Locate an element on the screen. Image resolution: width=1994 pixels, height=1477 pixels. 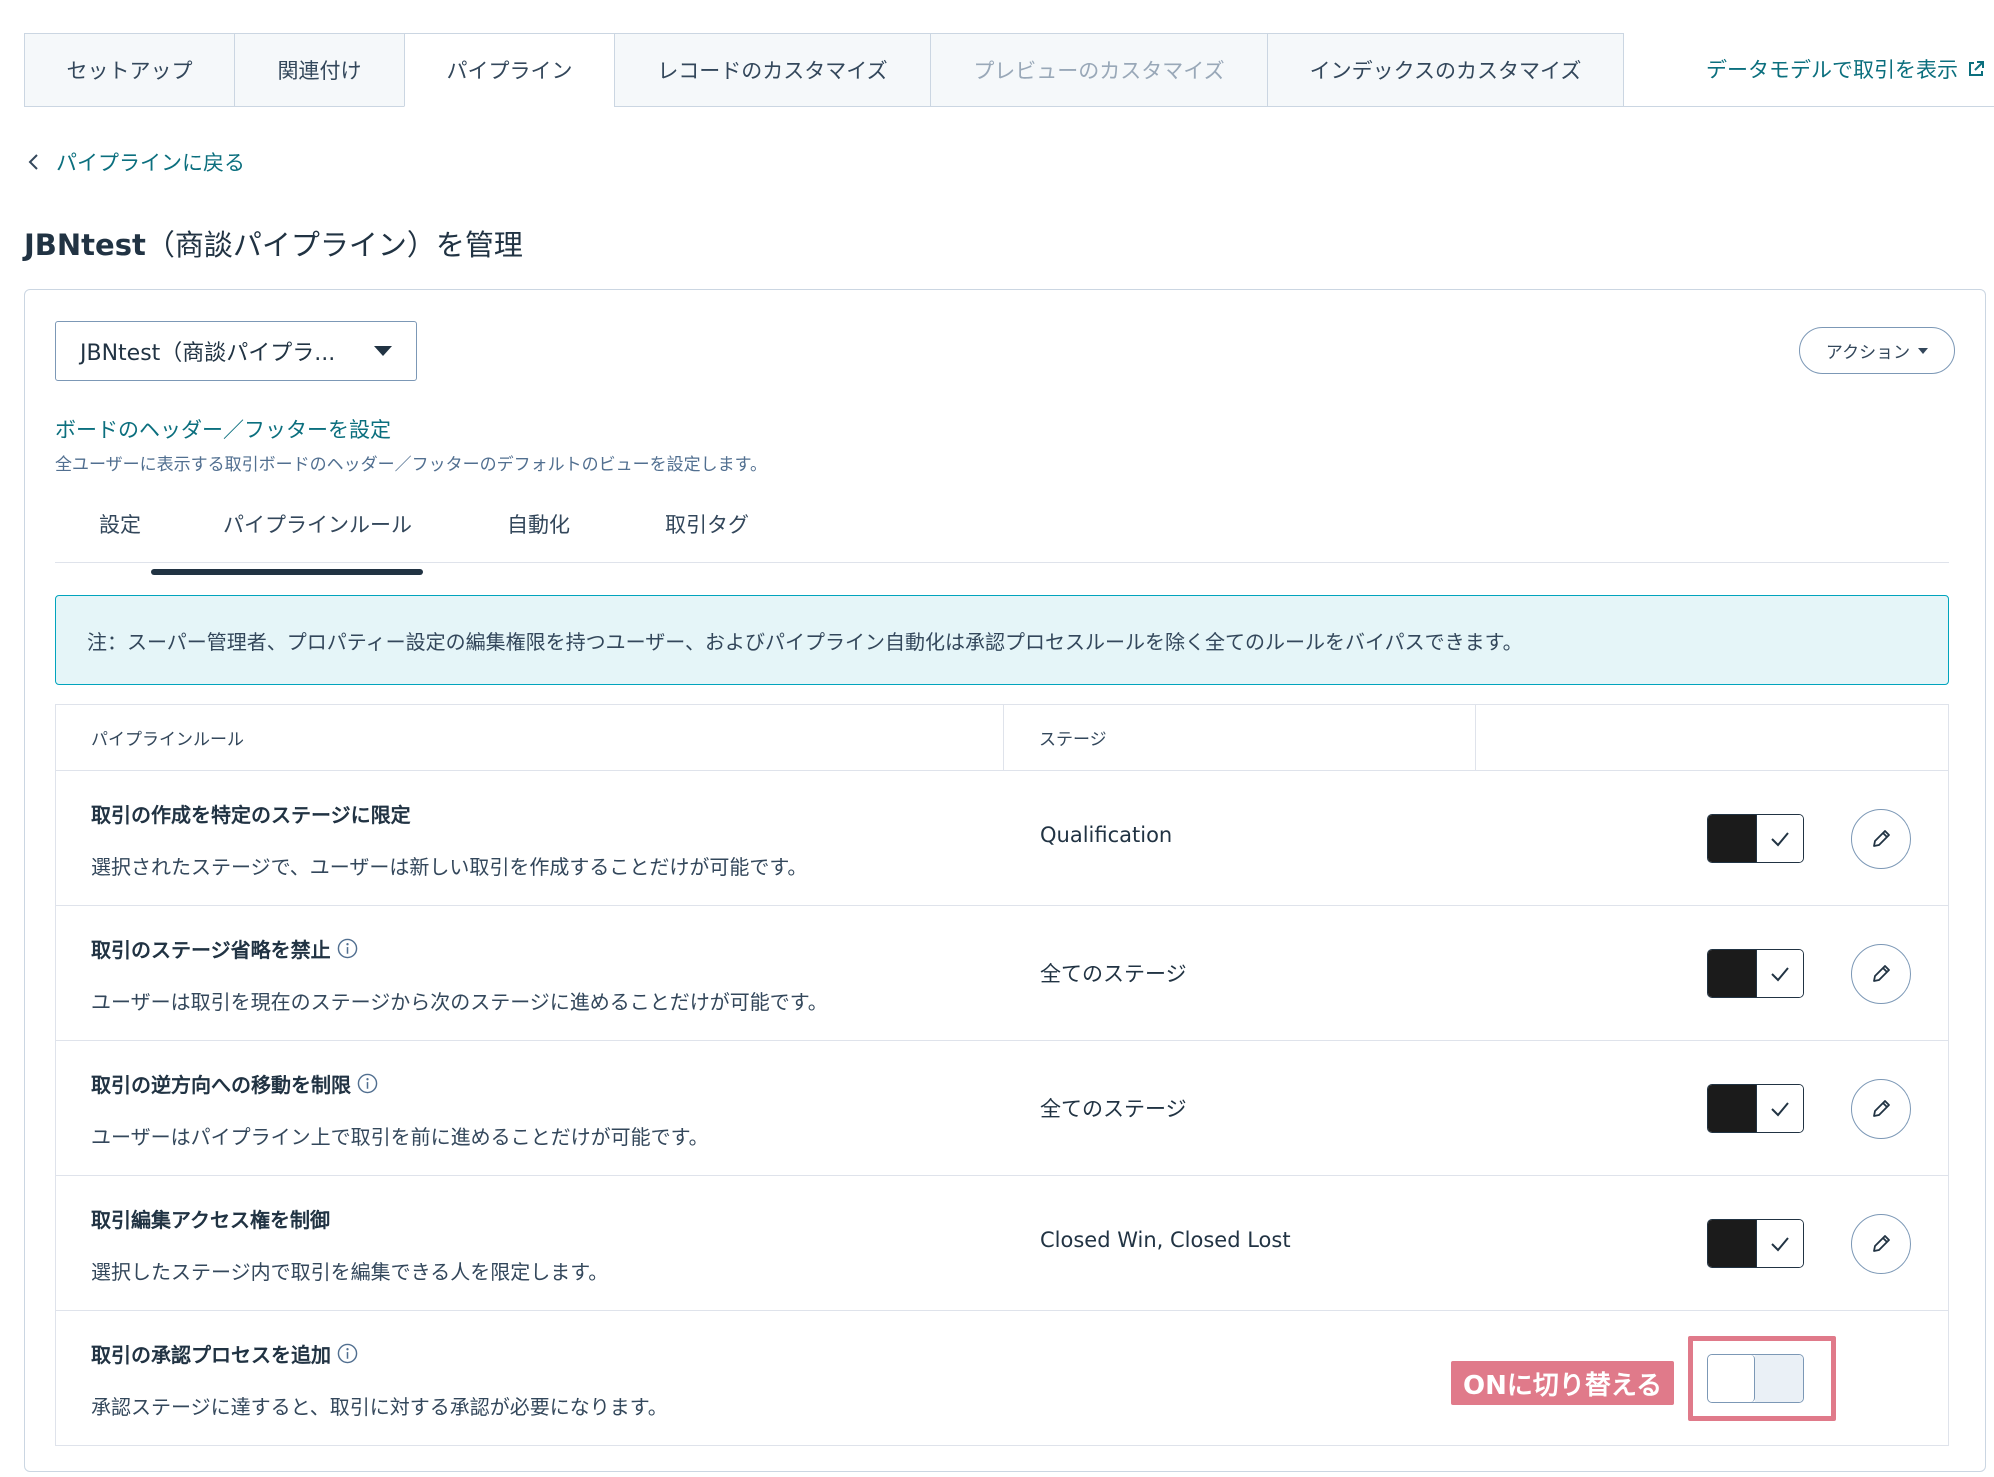
actions-button-label: アクション is located at coordinates (1868, 353).